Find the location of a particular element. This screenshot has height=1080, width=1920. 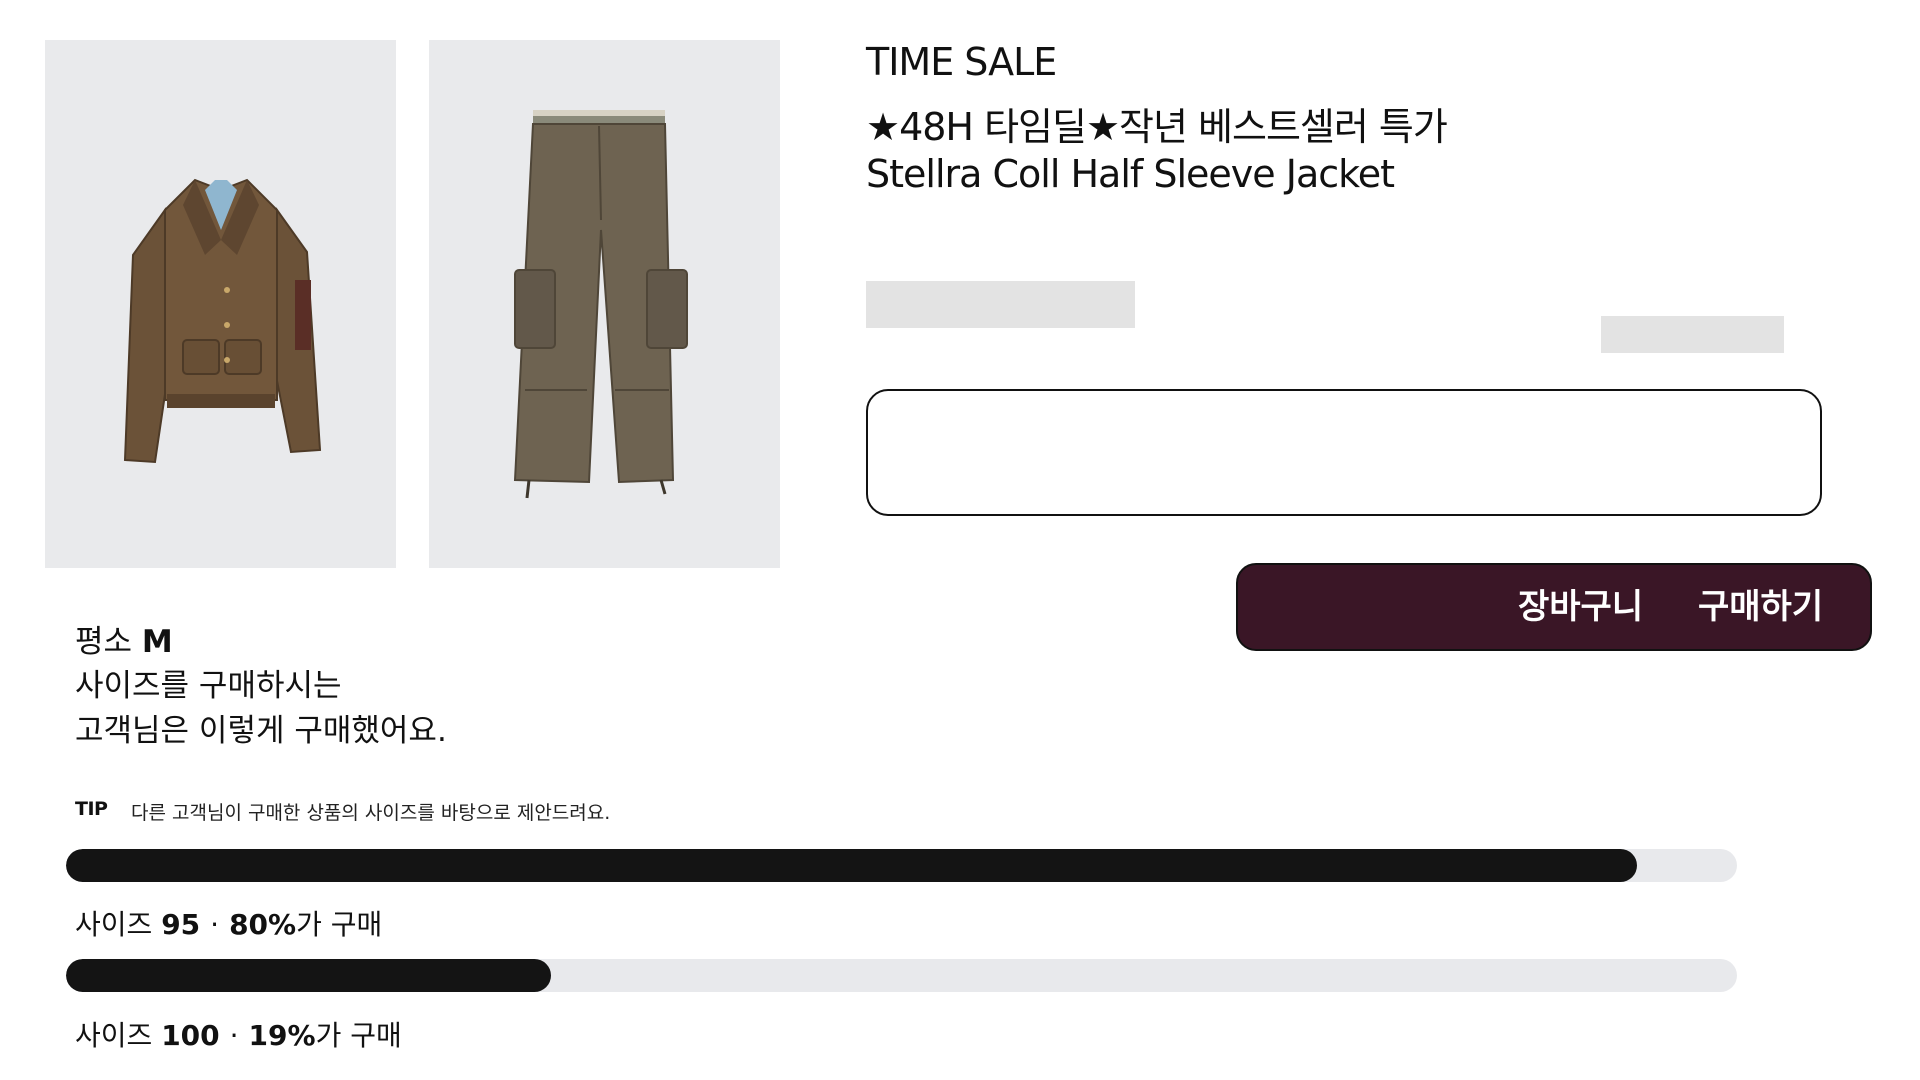

product-image-pants is located at coordinates (604, 304).